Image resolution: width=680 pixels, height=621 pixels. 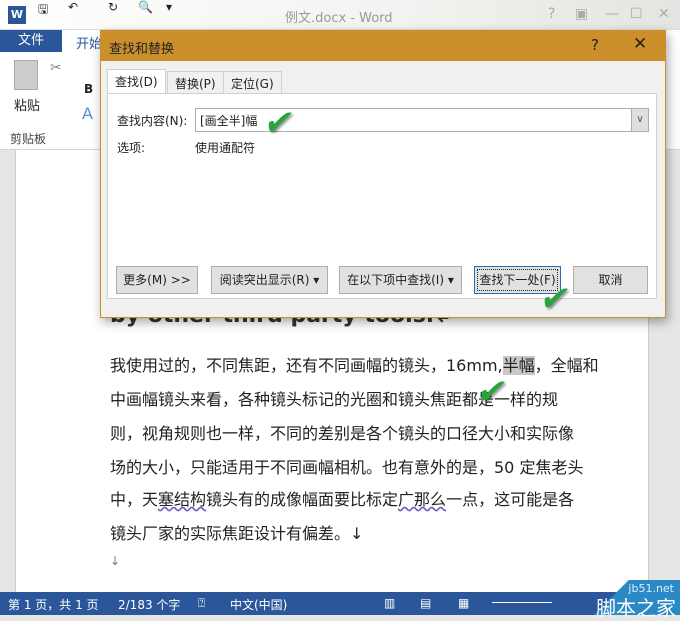 What do you see at coordinates (142, 49) in the screenshot?
I see `dialog-title: 查找和替换` at bounding box center [142, 49].